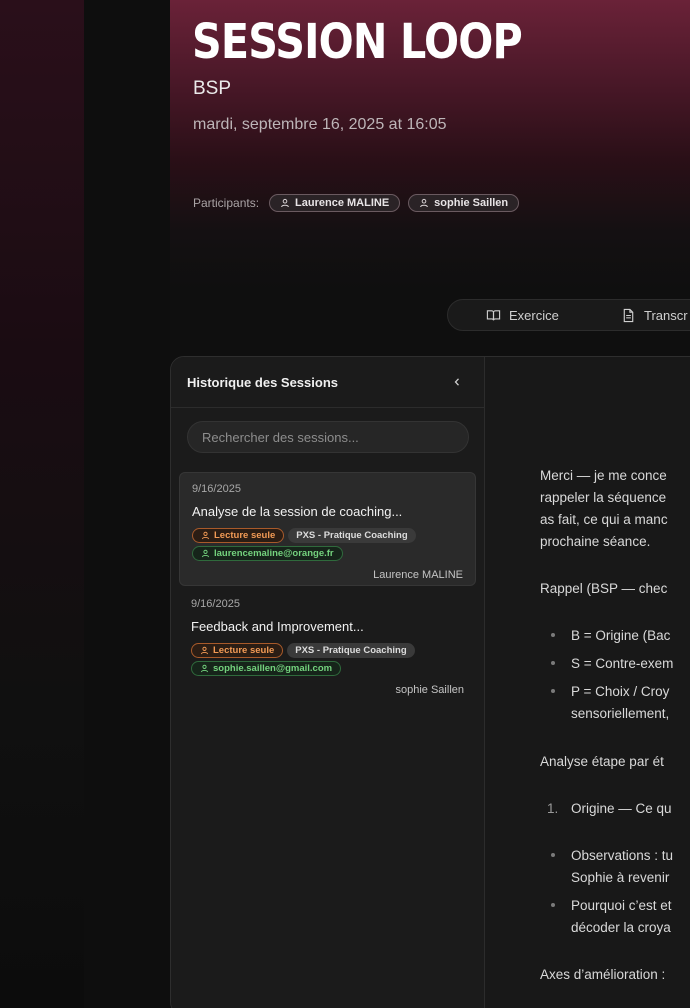 The height and width of the screenshot is (1008, 690). What do you see at coordinates (273, 668) in the screenshot?
I see `email-text: sophie.saillen@gmail.com` at bounding box center [273, 668].